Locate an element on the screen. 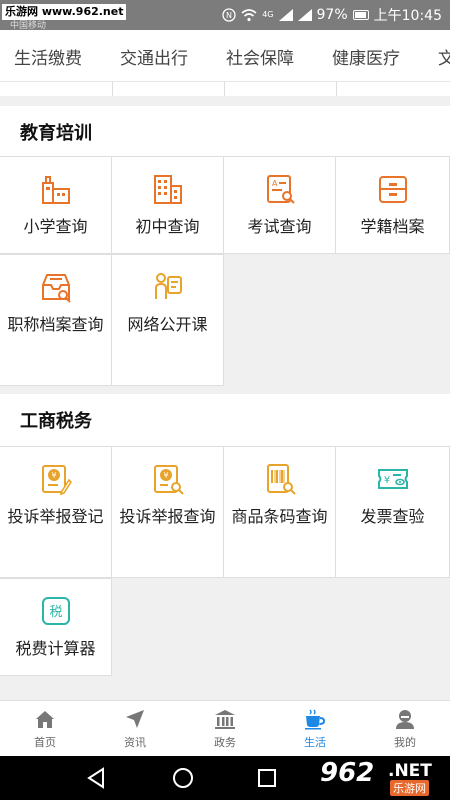 This screenshot has width=450, height=800. watermark-number: 962 is located at coordinates (347, 773).